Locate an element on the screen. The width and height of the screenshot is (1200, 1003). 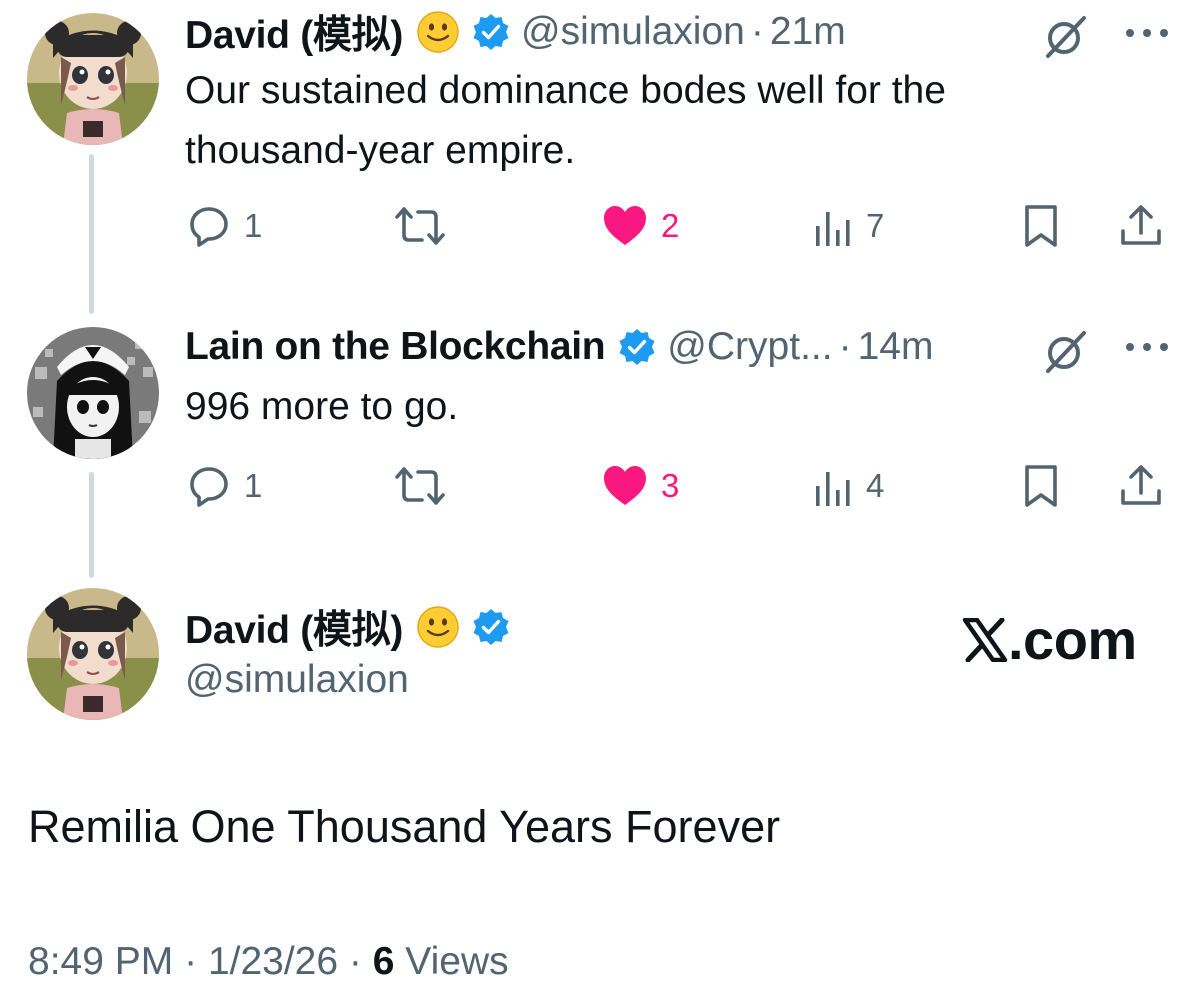
tweet-actions: 1 2 7 is located at coordinates (600, 226).